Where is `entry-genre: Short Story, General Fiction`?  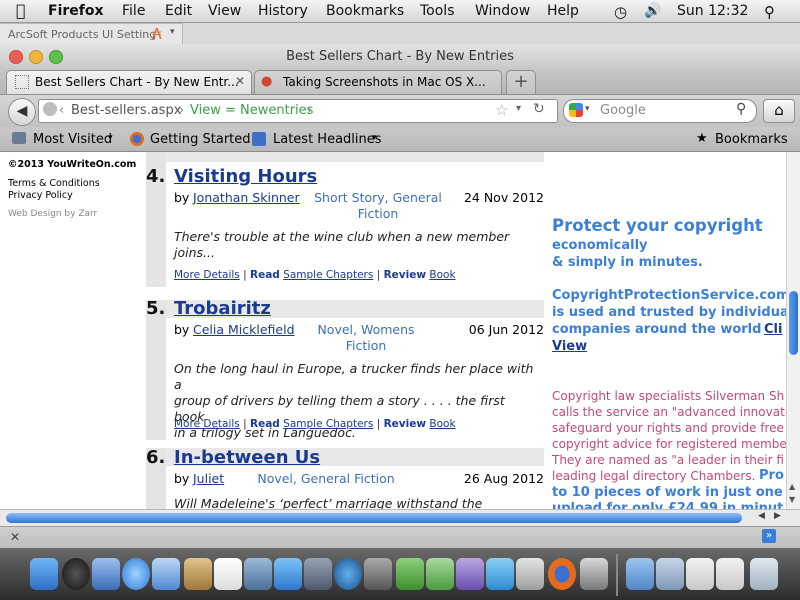 entry-genre: Short Story, General Fiction is located at coordinates (378, 206).